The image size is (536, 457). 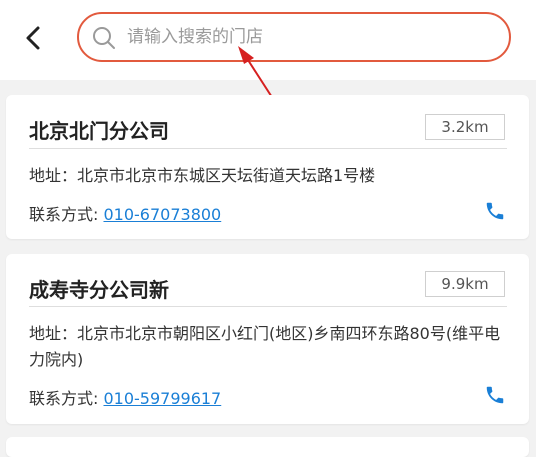 I want to click on contact-row: 联系方式: 010-59799617, so click(x=125, y=397).